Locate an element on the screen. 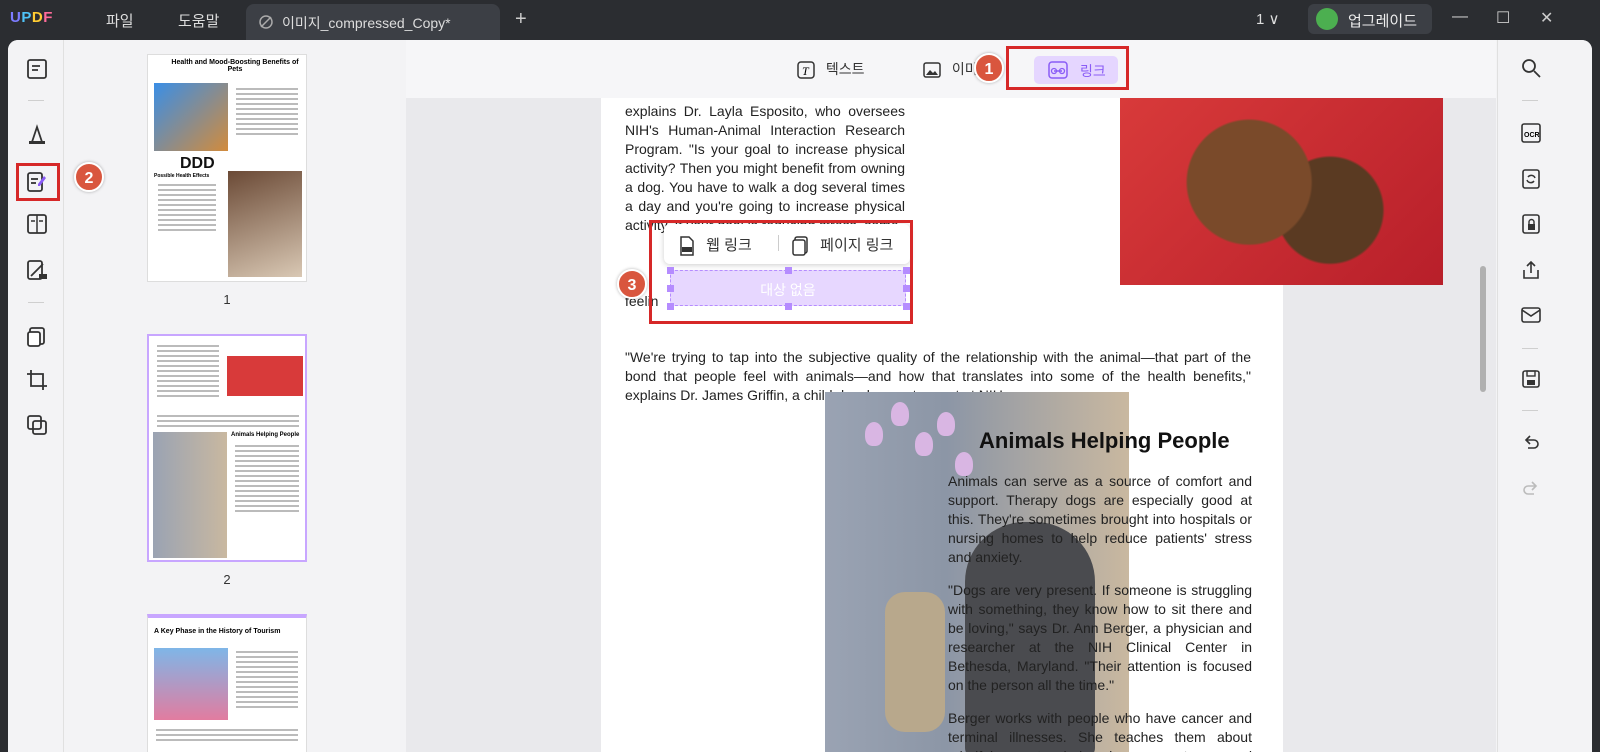 The width and height of the screenshot is (1600, 752). minimize-button: — is located at coordinates (1460, 17).